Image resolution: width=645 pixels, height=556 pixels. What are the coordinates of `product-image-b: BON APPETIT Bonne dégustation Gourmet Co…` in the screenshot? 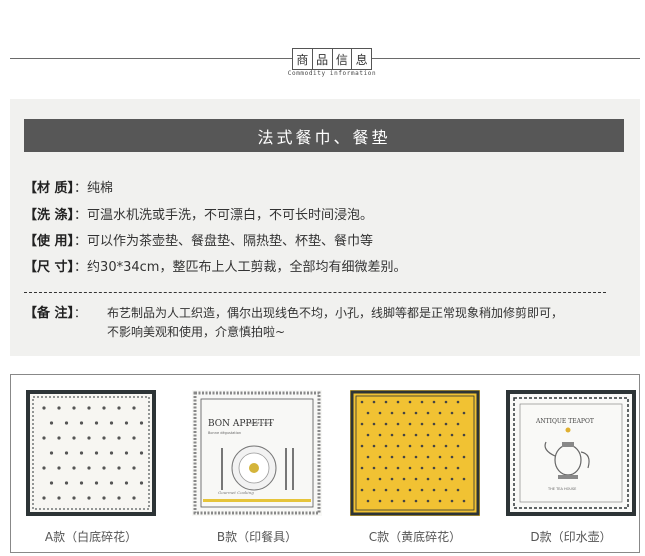 It's located at (257, 453).